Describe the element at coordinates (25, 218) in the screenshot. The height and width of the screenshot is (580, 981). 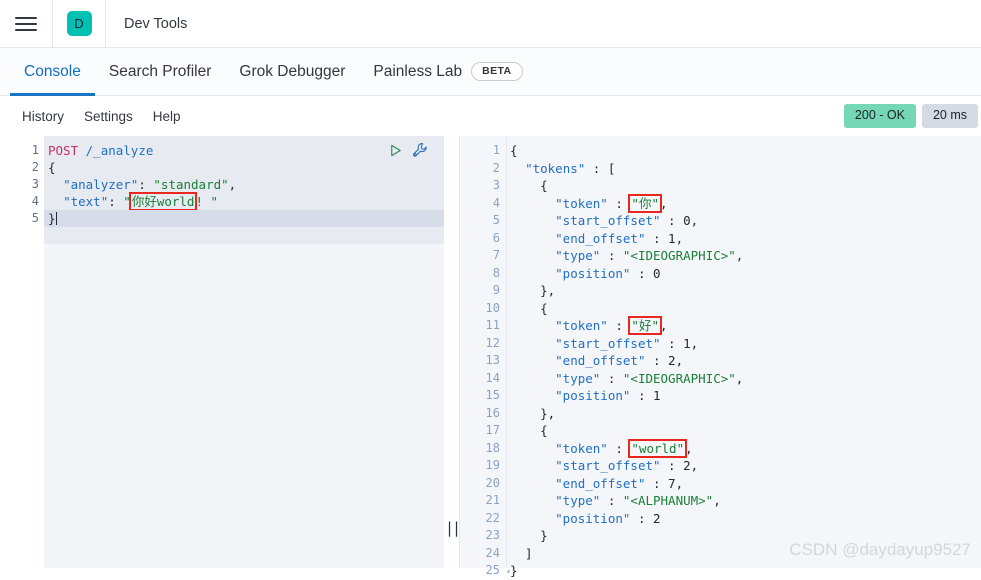
I see `request-line-number: 5▴` at that location.